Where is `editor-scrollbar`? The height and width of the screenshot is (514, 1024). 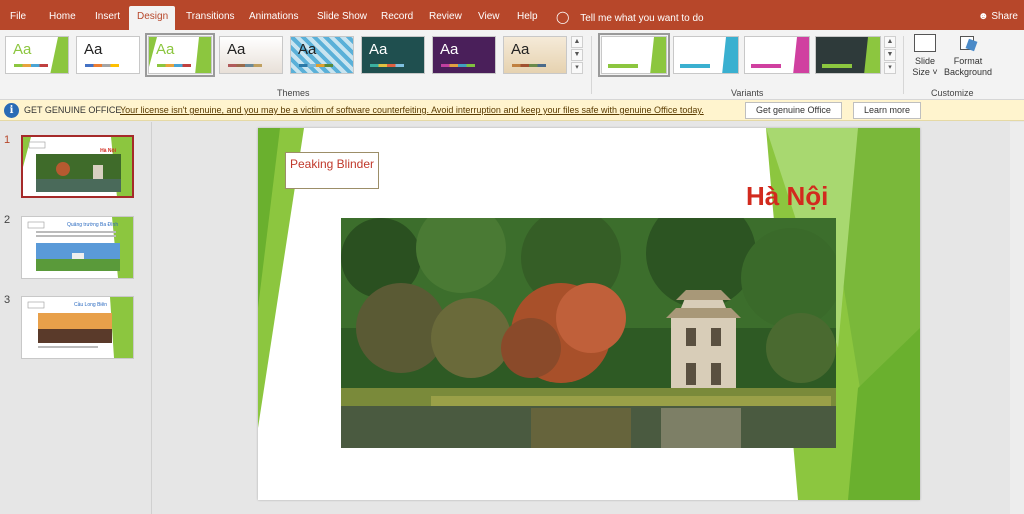
editor-scrollbar is located at coordinates (1017, 318).